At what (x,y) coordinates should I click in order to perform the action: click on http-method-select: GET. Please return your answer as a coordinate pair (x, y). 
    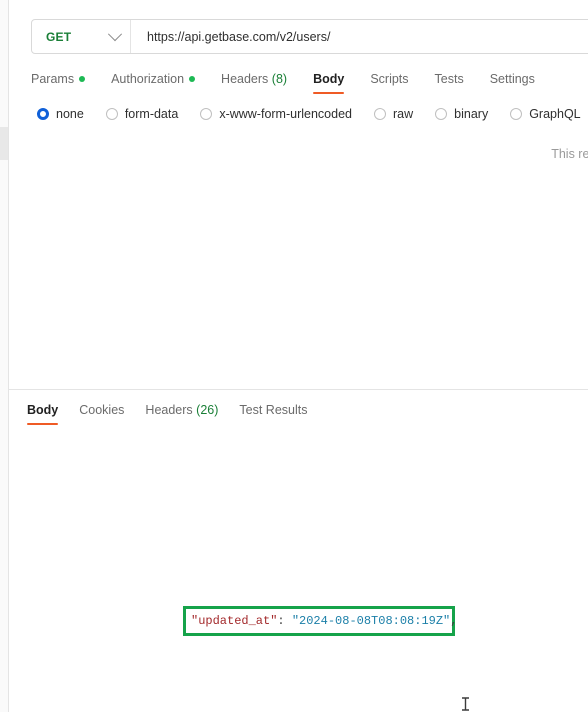
    Looking at the image, I should click on (81, 36).